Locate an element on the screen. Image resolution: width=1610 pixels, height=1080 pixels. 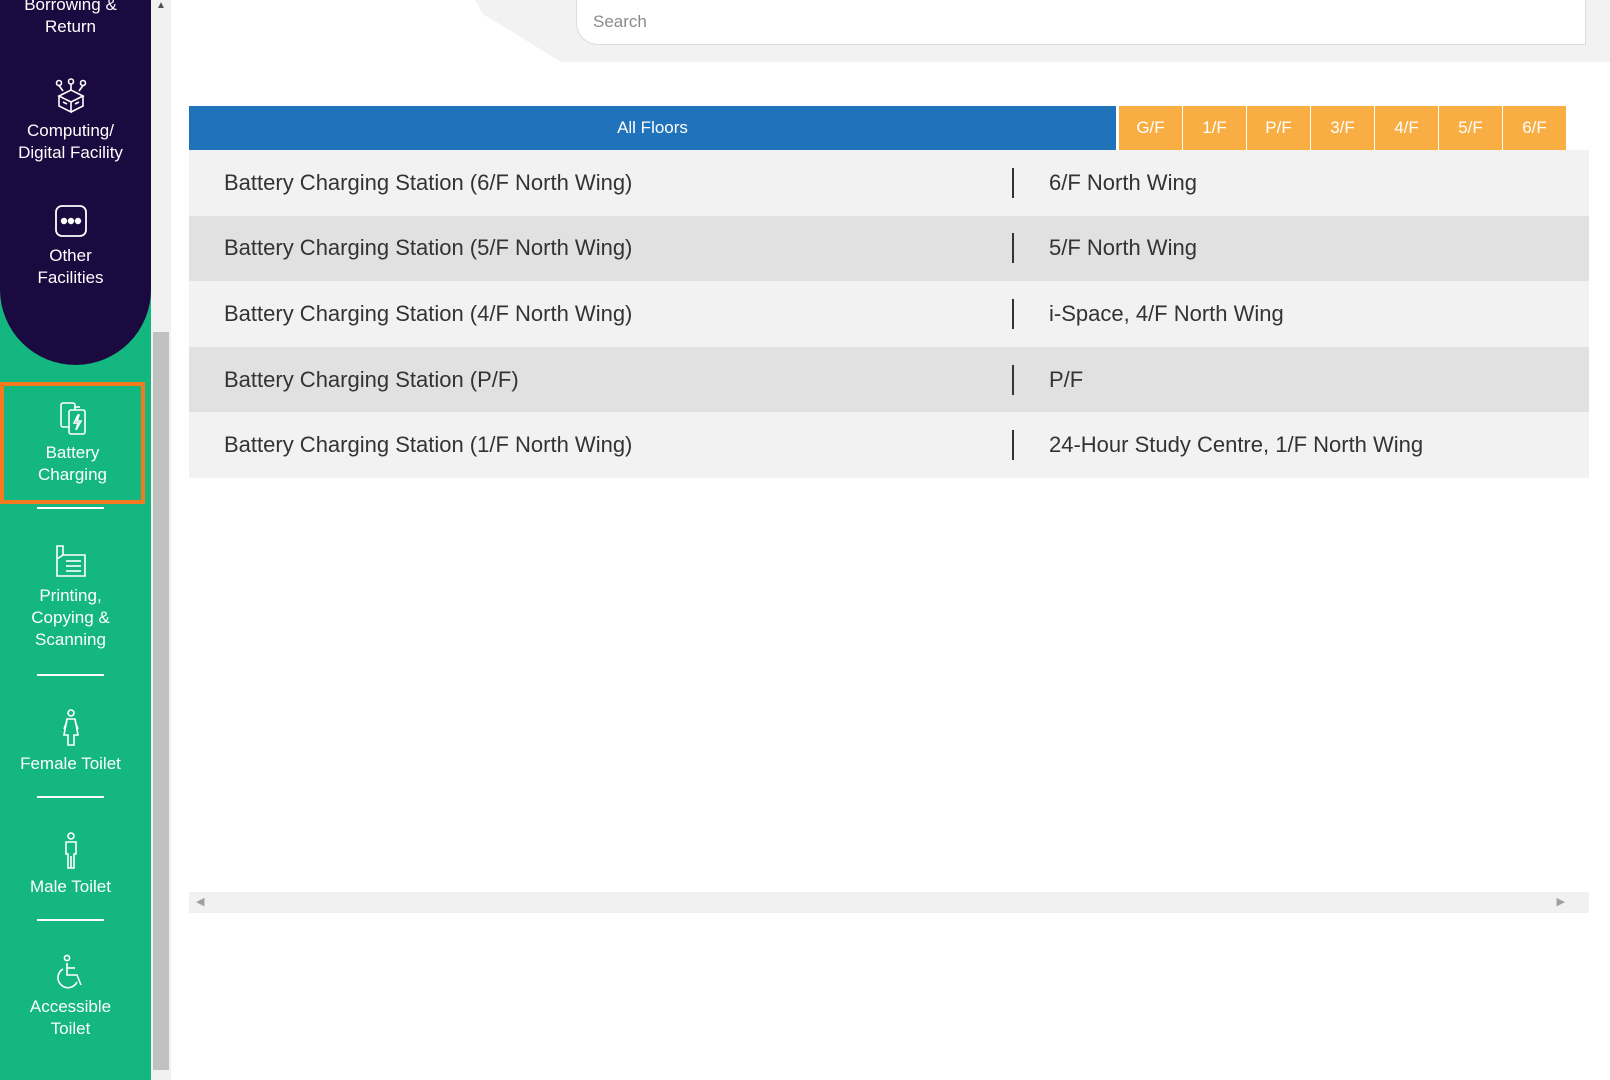
tab-floor-1f: 1/F is located at coordinates (1215, 128).